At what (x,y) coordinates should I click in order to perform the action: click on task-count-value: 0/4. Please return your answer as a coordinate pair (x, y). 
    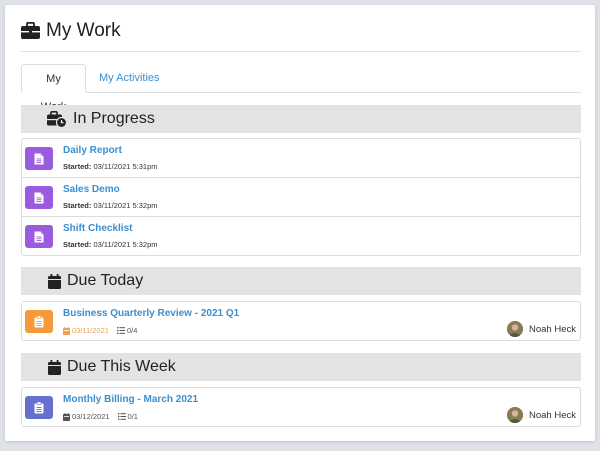
    Looking at the image, I should click on (132, 330).